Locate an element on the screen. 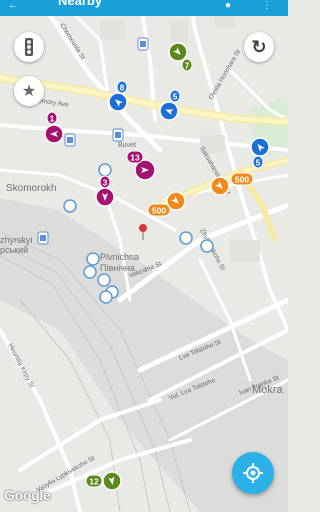 The height and width of the screenshot is (512, 320). refresh-button: ↻ is located at coordinates (259, 47).